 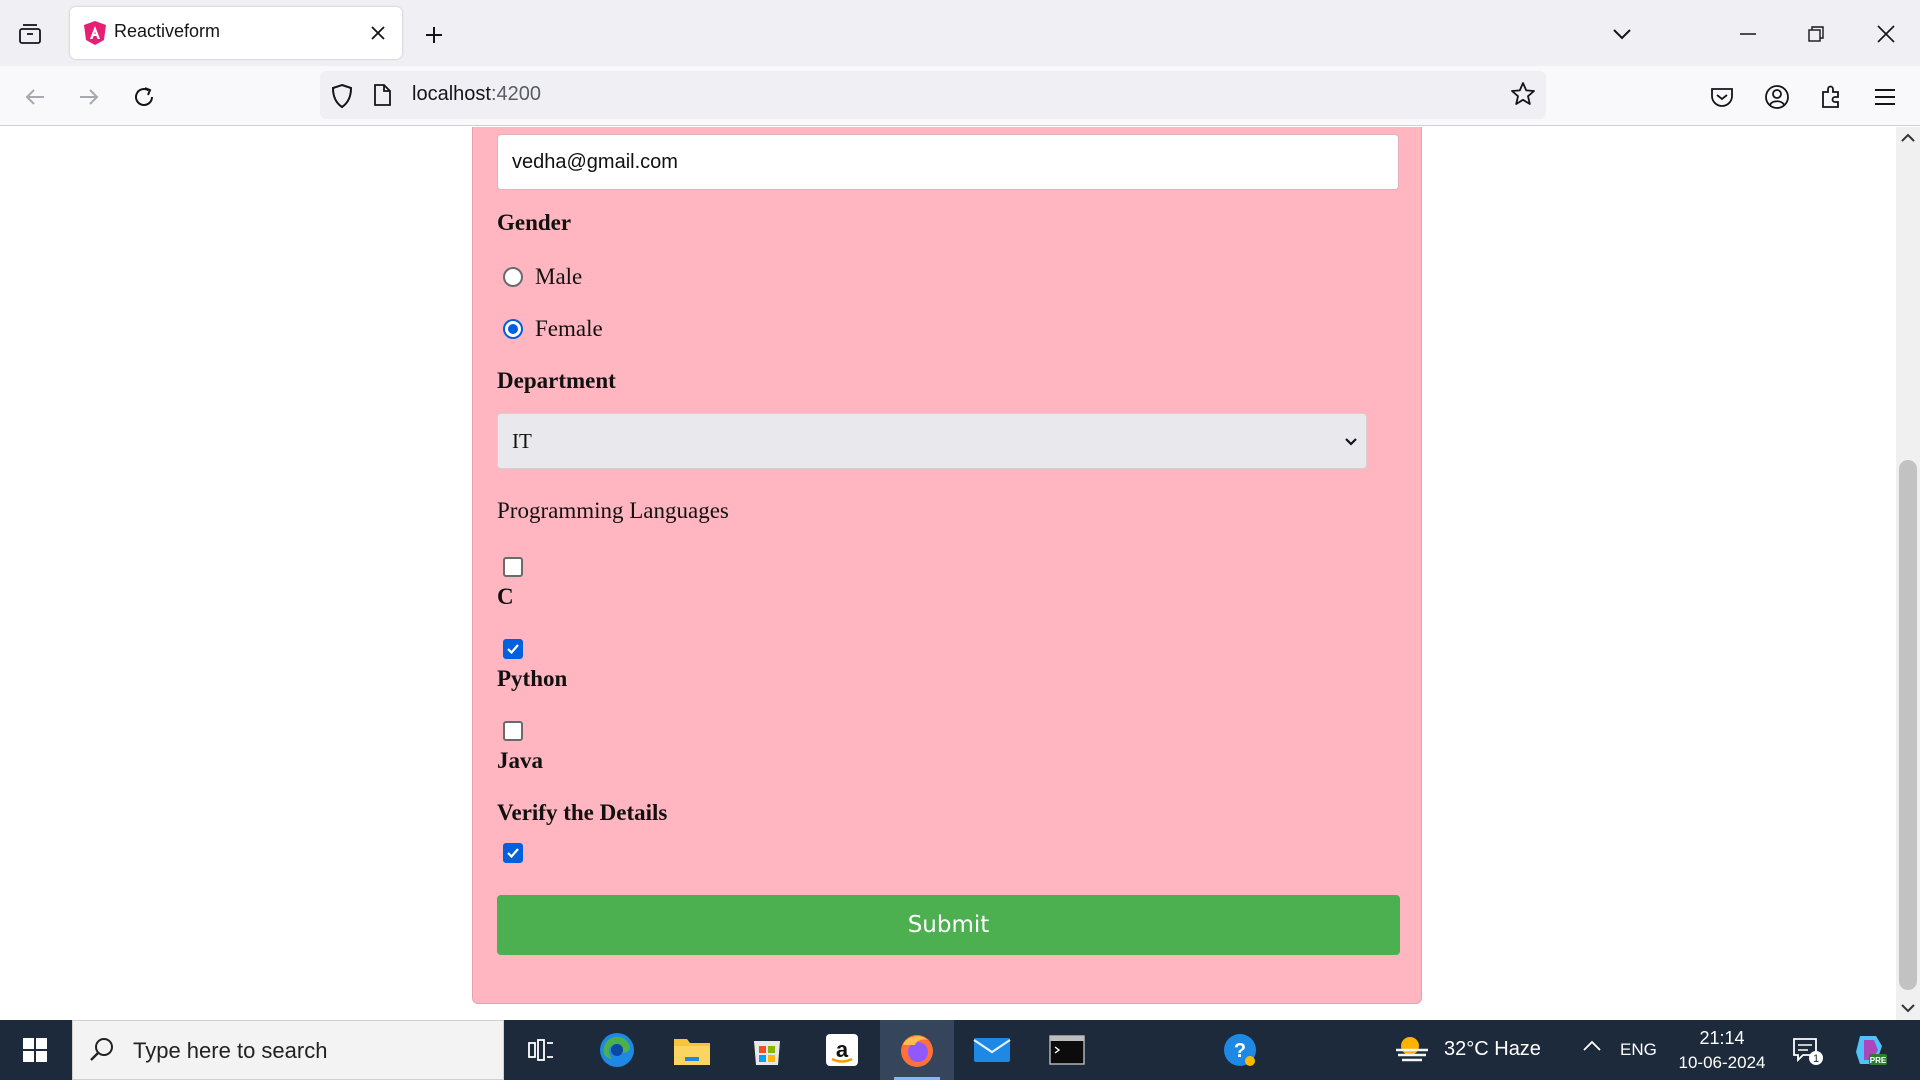 What do you see at coordinates (522, 441) in the screenshot?
I see `department-selected-value: IT` at bounding box center [522, 441].